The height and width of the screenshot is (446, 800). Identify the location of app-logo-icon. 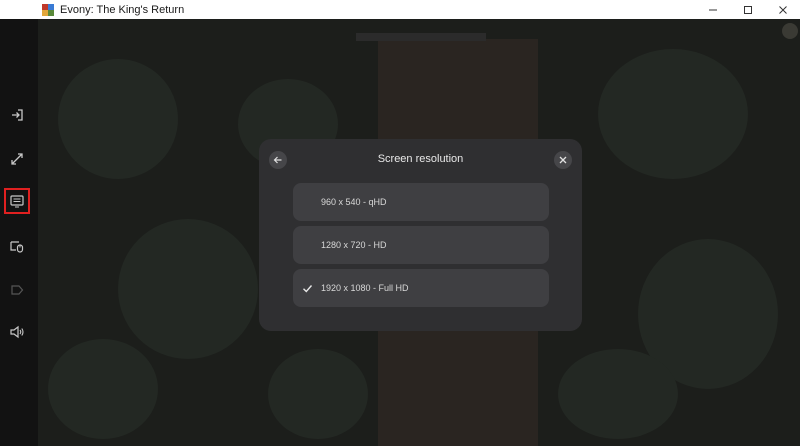
(48, 9).